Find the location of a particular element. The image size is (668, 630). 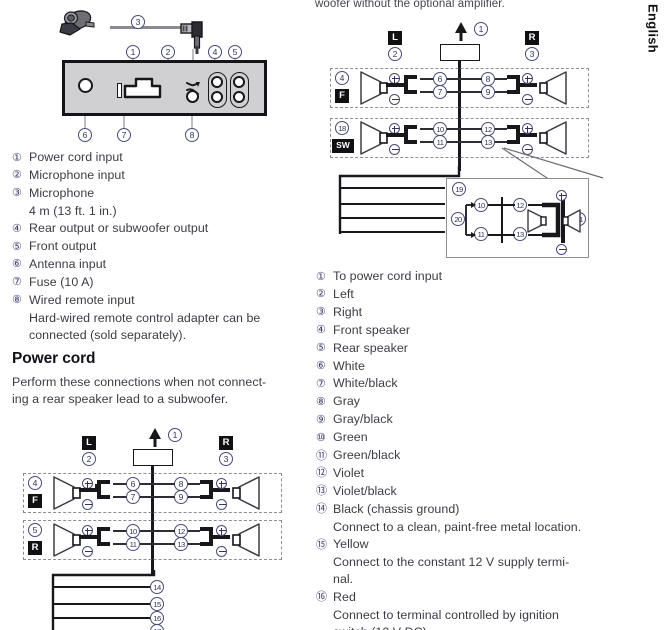

legend-item: ⑨ Gray/black is located at coordinates (481, 420).